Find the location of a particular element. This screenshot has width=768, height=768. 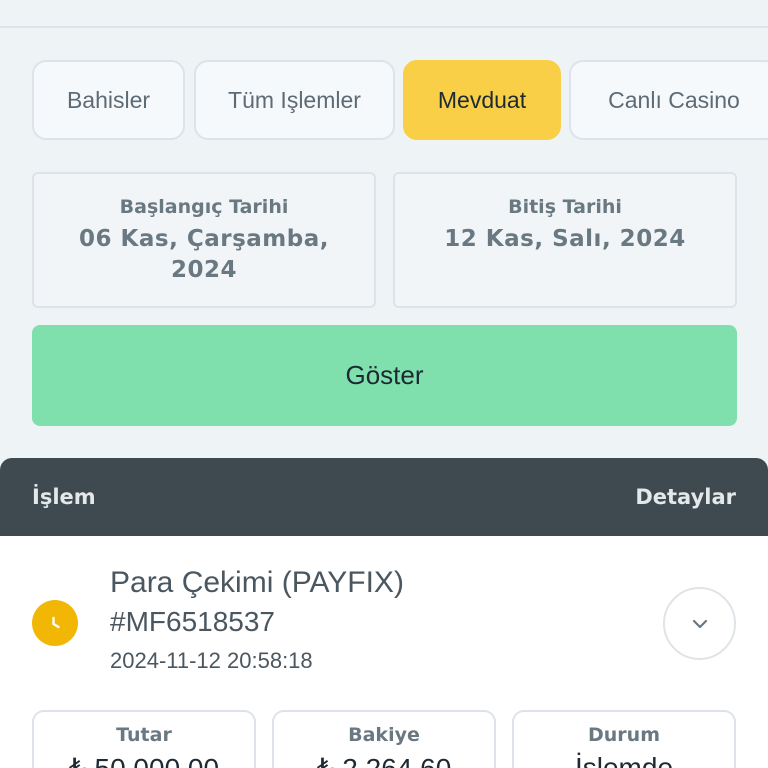

clock-icon is located at coordinates (55, 623).